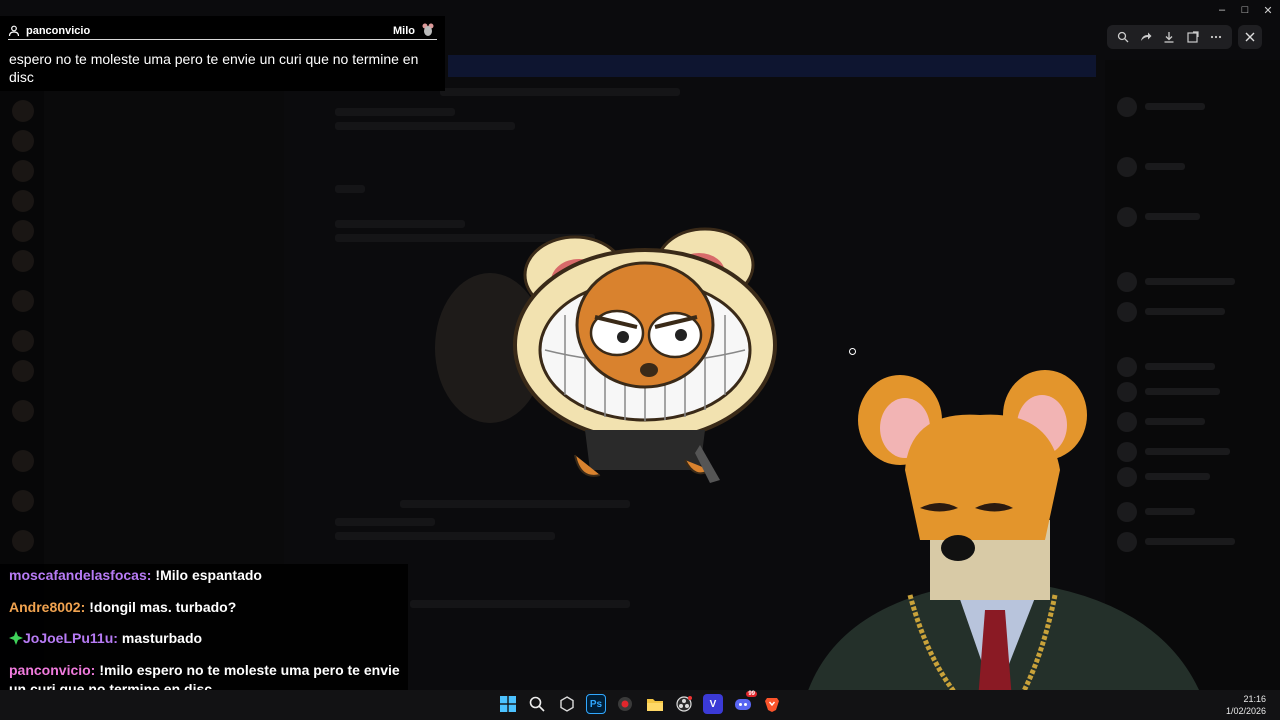 The height and width of the screenshot is (720, 1280). What do you see at coordinates (713, 704) in the screenshot?
I see `vegas-icon: V` at bounding box center [713, 704].